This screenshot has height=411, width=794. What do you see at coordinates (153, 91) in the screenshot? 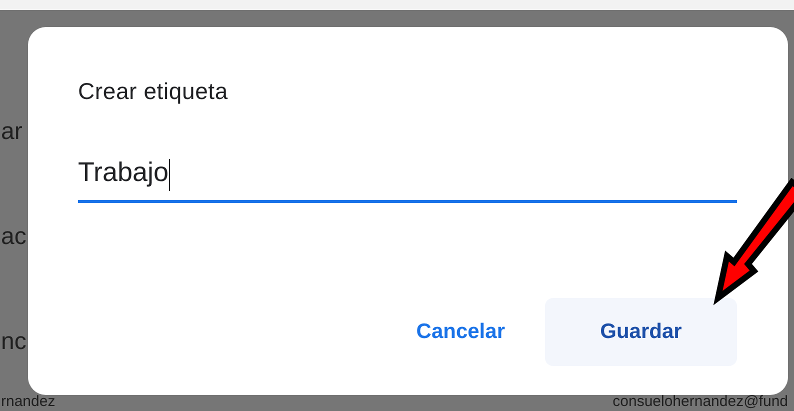
I see `dialog-title: Crear etiqueta` at bounding box center [153, 91].